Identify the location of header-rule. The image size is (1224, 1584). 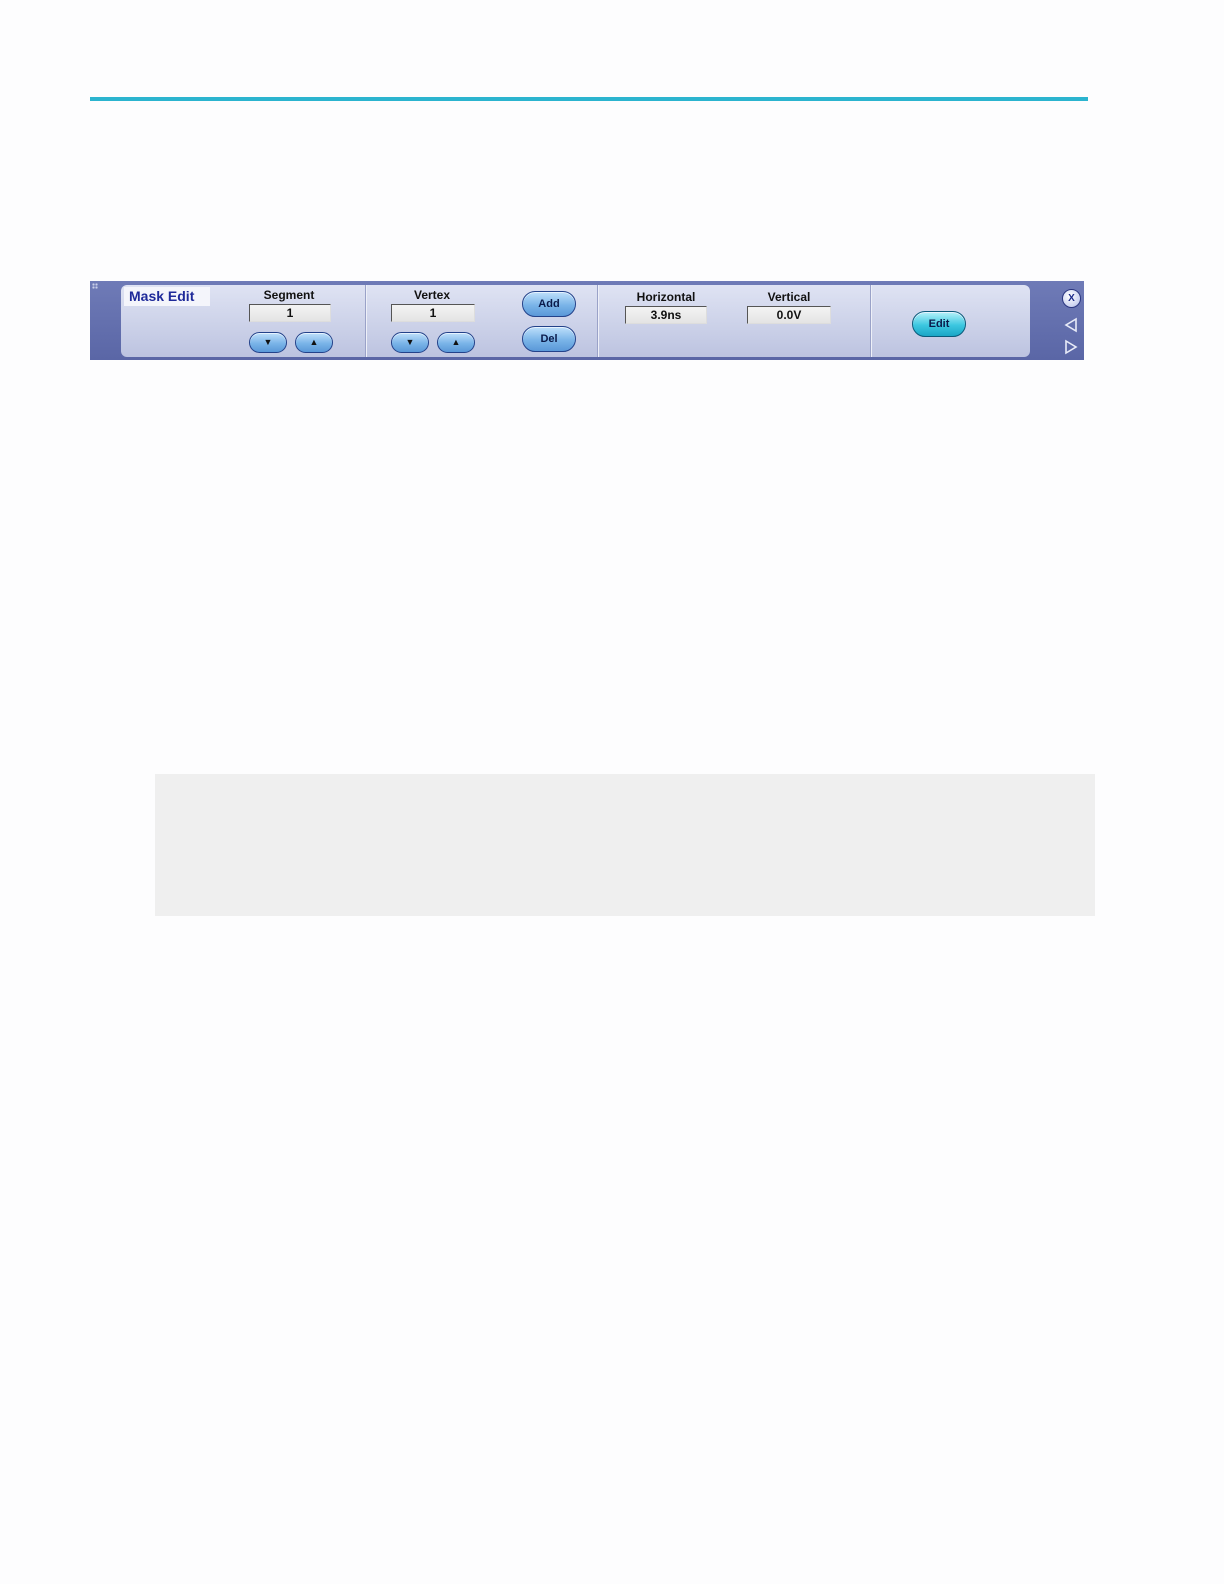
(589, 99).